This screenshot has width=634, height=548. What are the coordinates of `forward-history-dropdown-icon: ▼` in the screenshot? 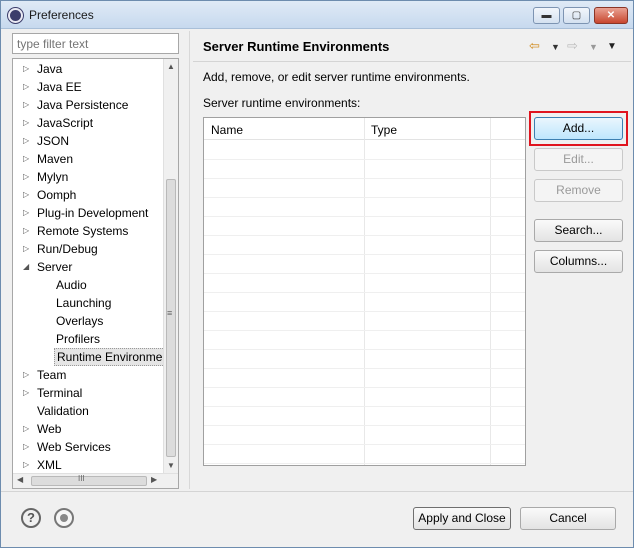 It's located at (593, 47).